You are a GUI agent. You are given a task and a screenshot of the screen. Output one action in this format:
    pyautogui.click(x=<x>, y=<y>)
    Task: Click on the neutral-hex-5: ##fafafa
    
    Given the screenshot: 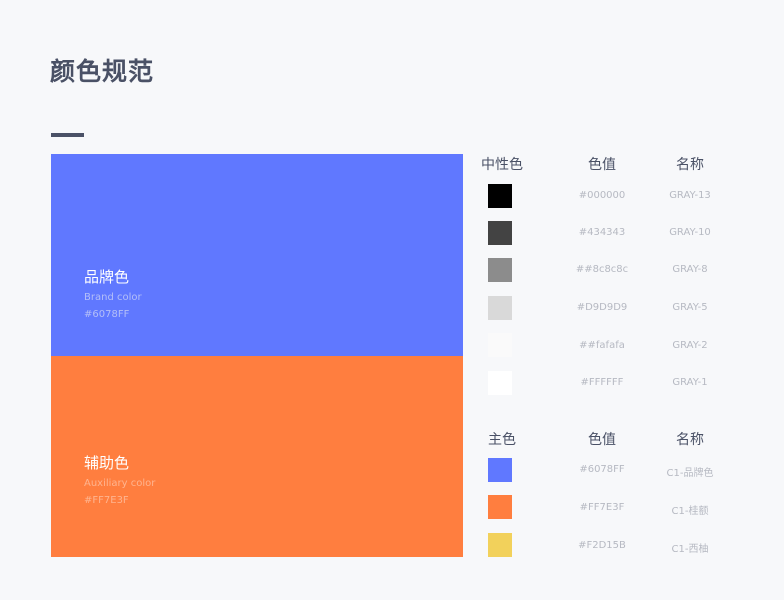 What is the action you would take?
    pyautogui.click(x=602, y=345)
    